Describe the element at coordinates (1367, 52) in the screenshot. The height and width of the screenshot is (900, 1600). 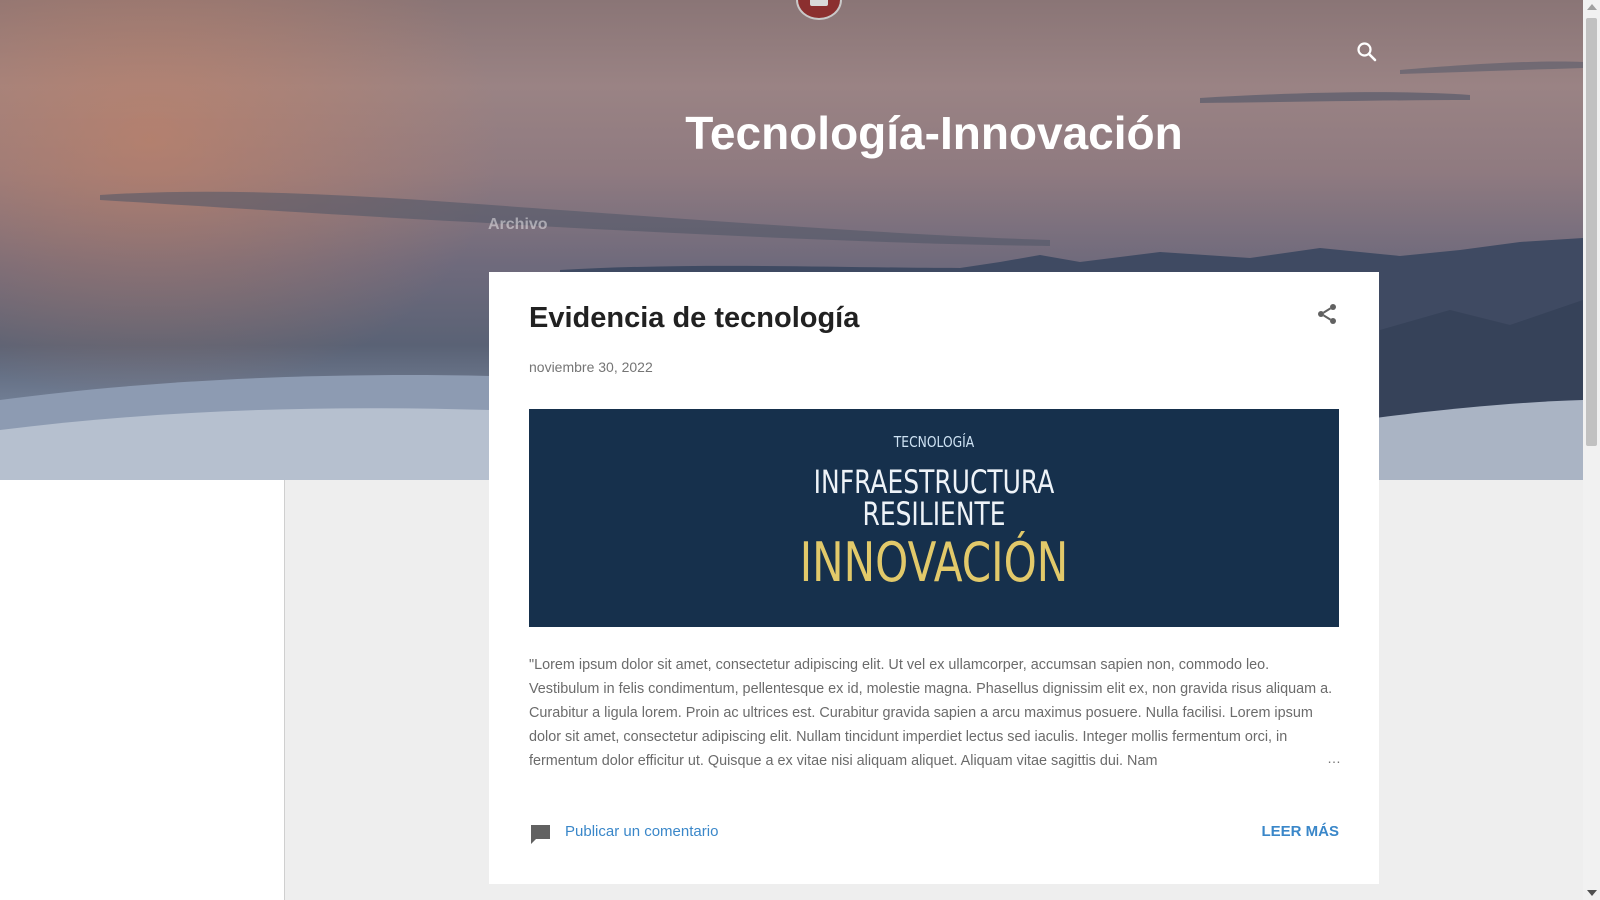
I see `search-icon` at that location.